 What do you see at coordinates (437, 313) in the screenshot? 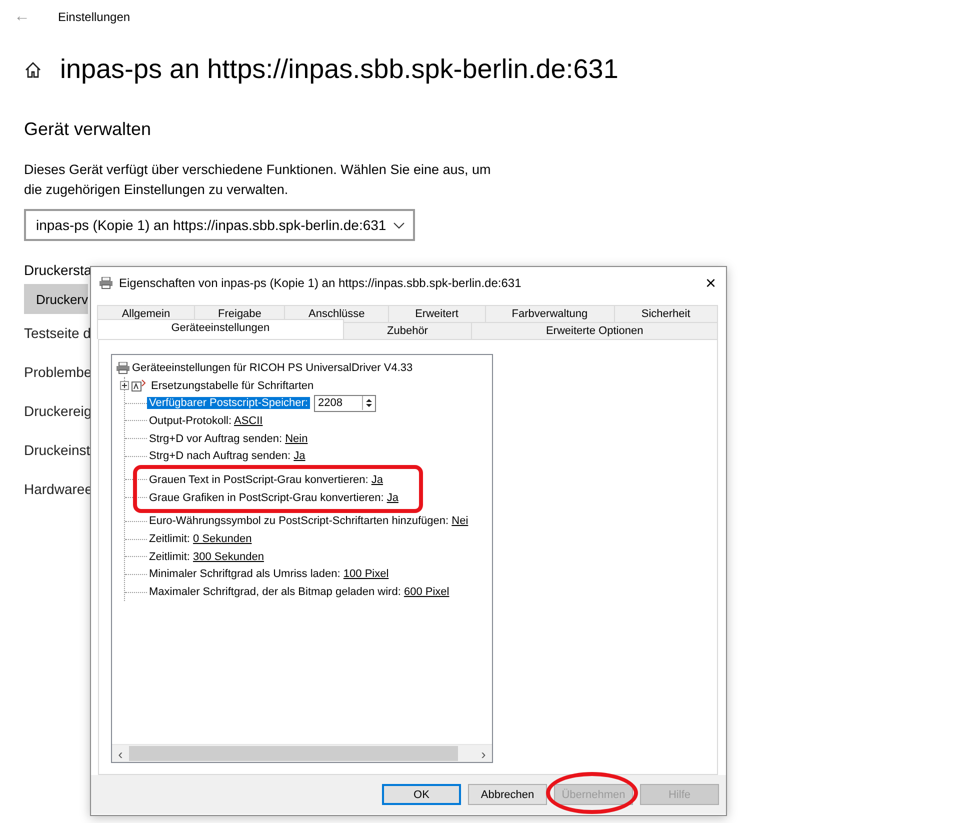
I see `tab: Erweitert` at bounding box center [437, 313].